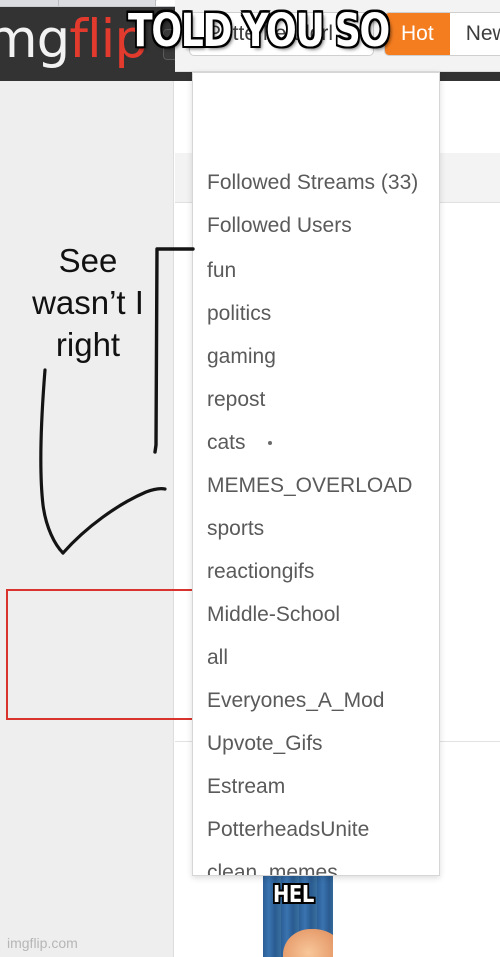 The image size is (500, 957). What do you see at coordinates (288, 829) in the screenshot?
I see `dropdown-item: PotterheadsUnite` at bounding box center [288, 829].